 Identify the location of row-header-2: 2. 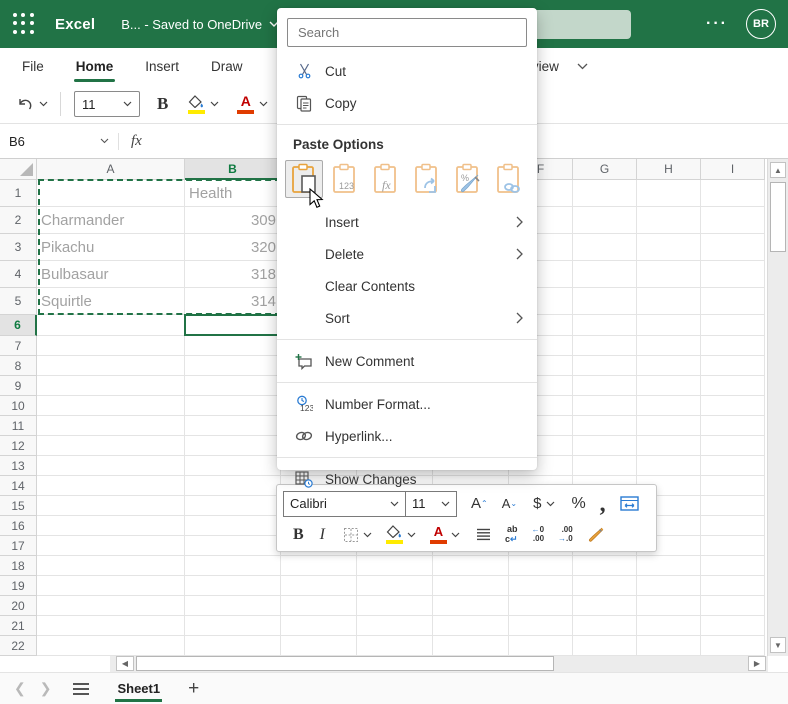
(18, 220).